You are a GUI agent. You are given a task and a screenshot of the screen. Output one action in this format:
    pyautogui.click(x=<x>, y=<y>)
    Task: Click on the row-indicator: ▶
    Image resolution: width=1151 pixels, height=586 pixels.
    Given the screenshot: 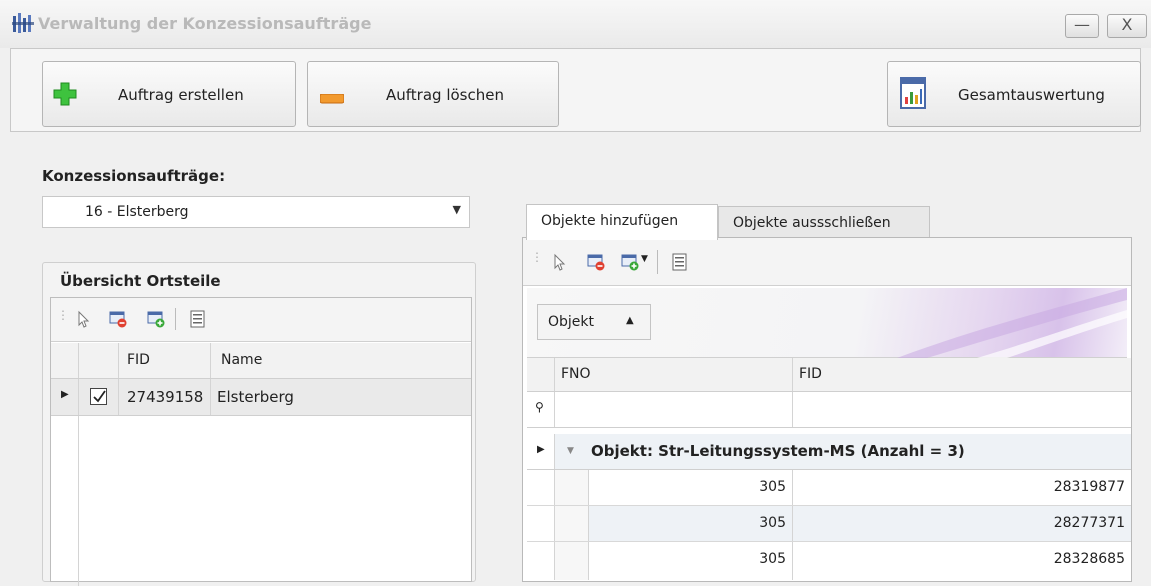 What is the action you would take?
    pyautogui.click(x=65, y=397)
    